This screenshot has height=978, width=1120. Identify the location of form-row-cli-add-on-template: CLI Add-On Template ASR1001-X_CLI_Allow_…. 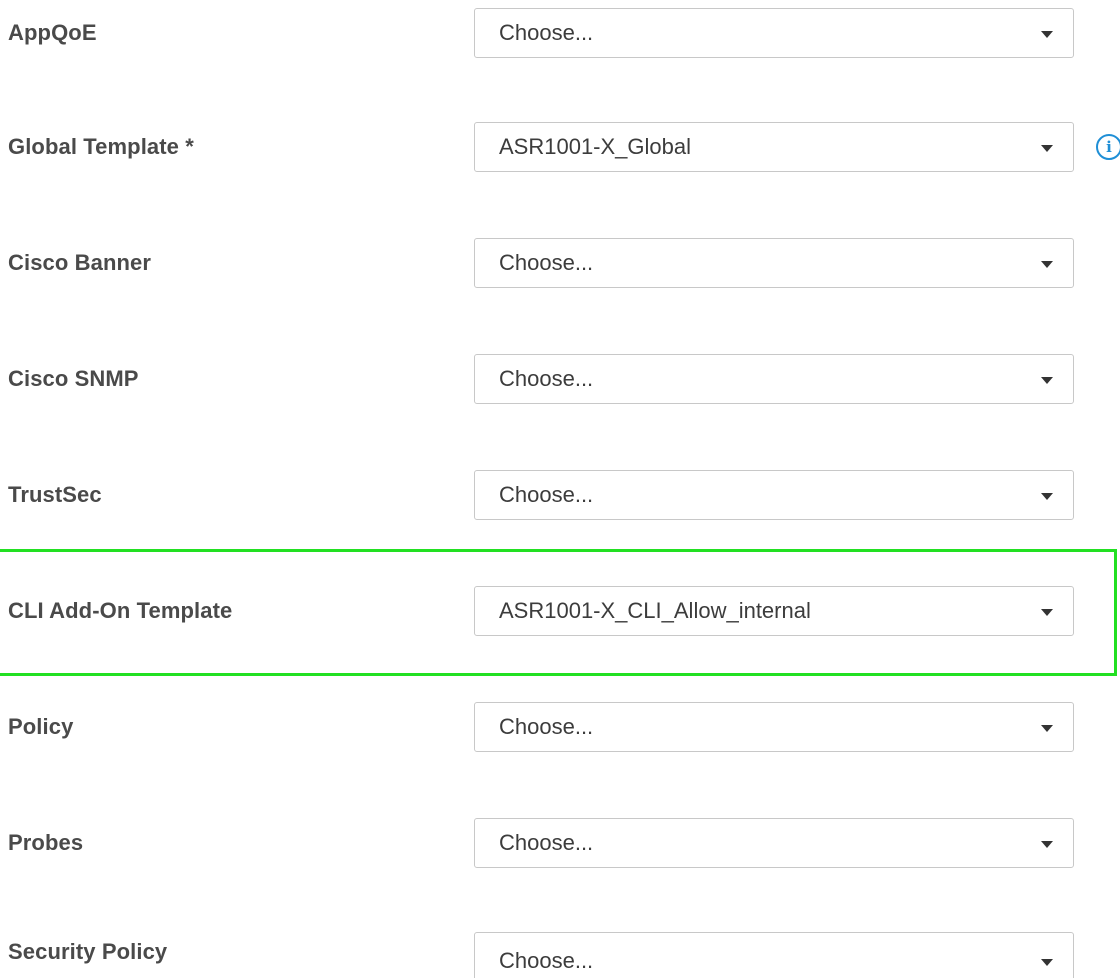
(560, 611).